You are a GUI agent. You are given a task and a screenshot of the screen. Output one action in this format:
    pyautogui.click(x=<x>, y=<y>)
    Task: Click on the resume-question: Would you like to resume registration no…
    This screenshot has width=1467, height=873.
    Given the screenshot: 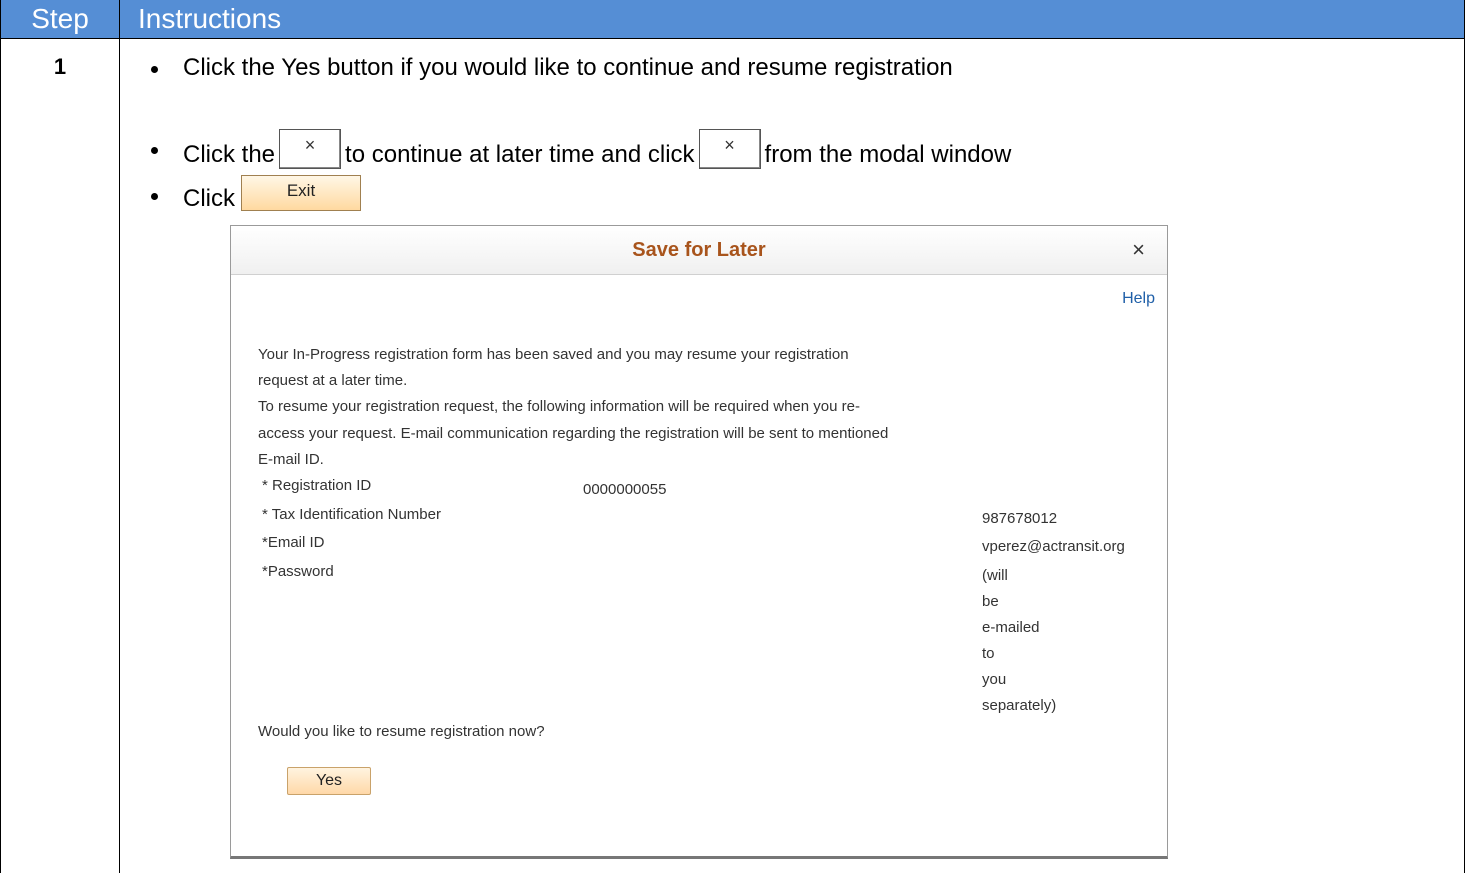 What is the action you would take?
    pyautogui.click(x=401, y=731)
    